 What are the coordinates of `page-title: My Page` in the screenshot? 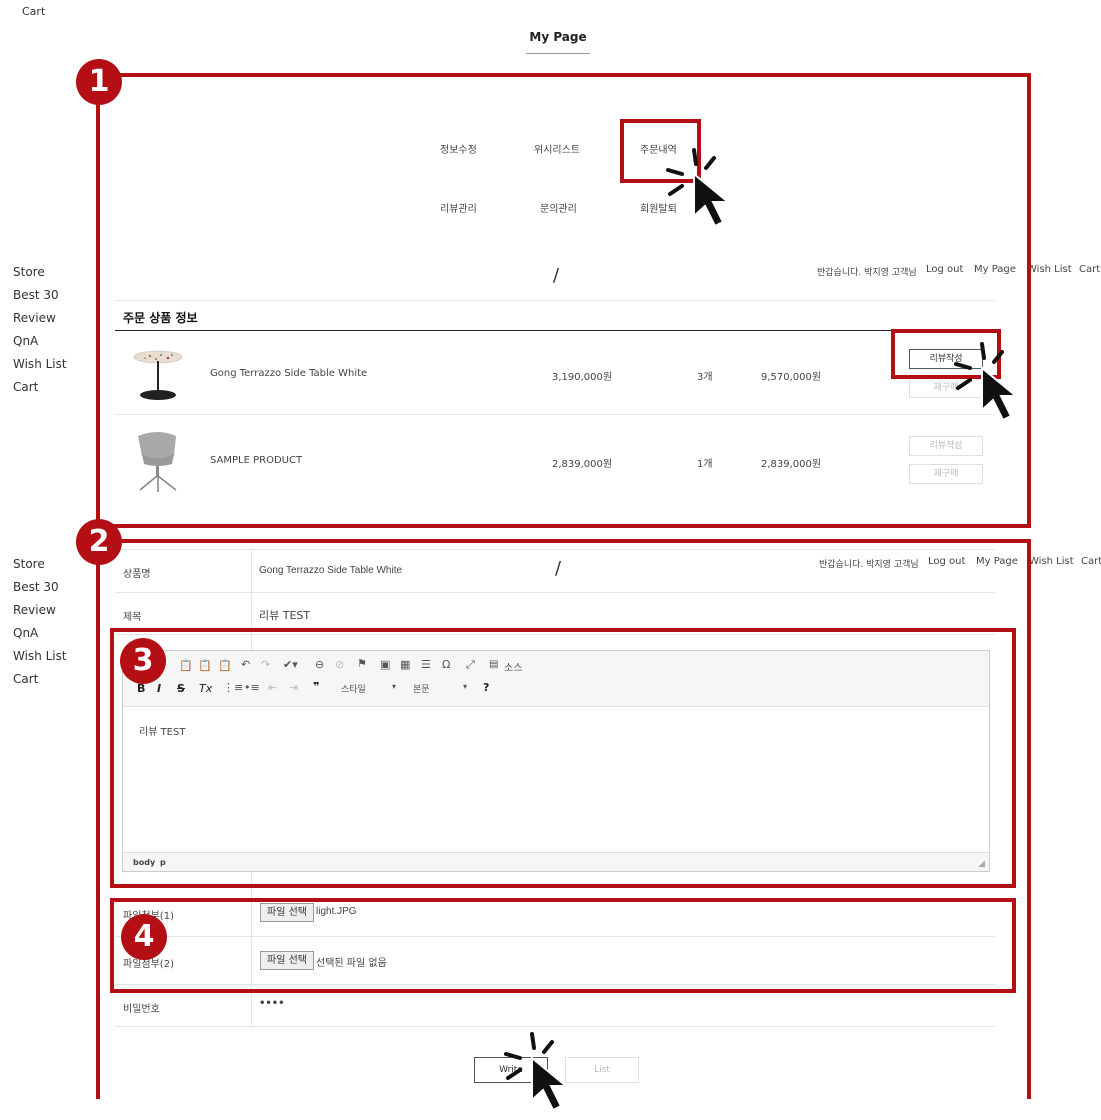 It's located at (558, 37).